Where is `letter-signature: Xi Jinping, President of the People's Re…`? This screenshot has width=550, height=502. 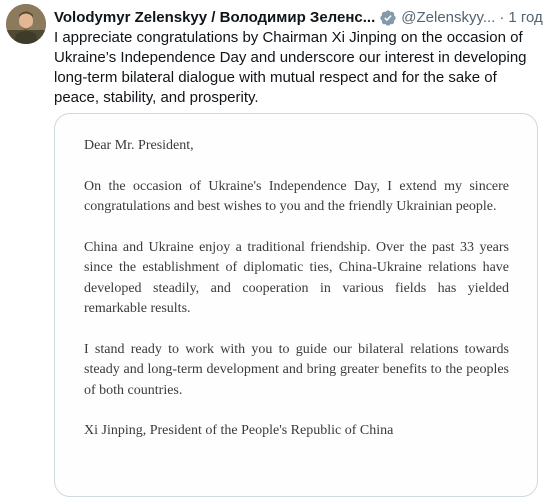
letter-signature: Xi Jinping, President of the People's Re… is located at coordinates (239, 430).